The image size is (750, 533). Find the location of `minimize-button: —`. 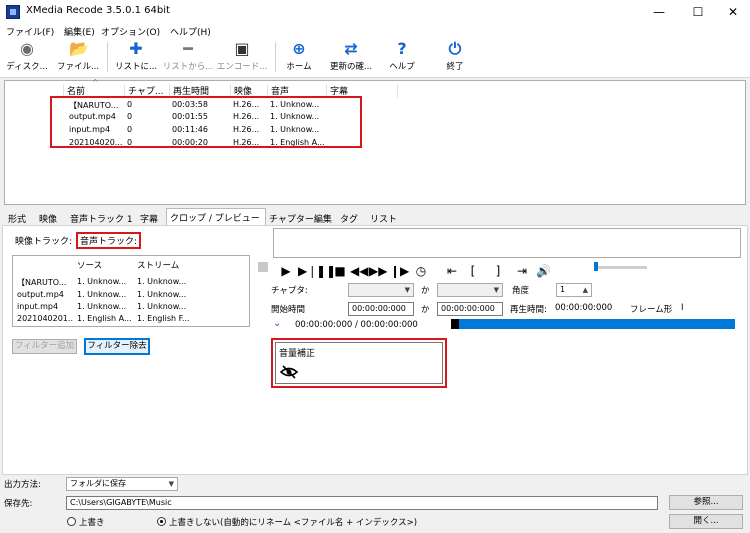

minimize-button: — is located at coordinates (659, 12).